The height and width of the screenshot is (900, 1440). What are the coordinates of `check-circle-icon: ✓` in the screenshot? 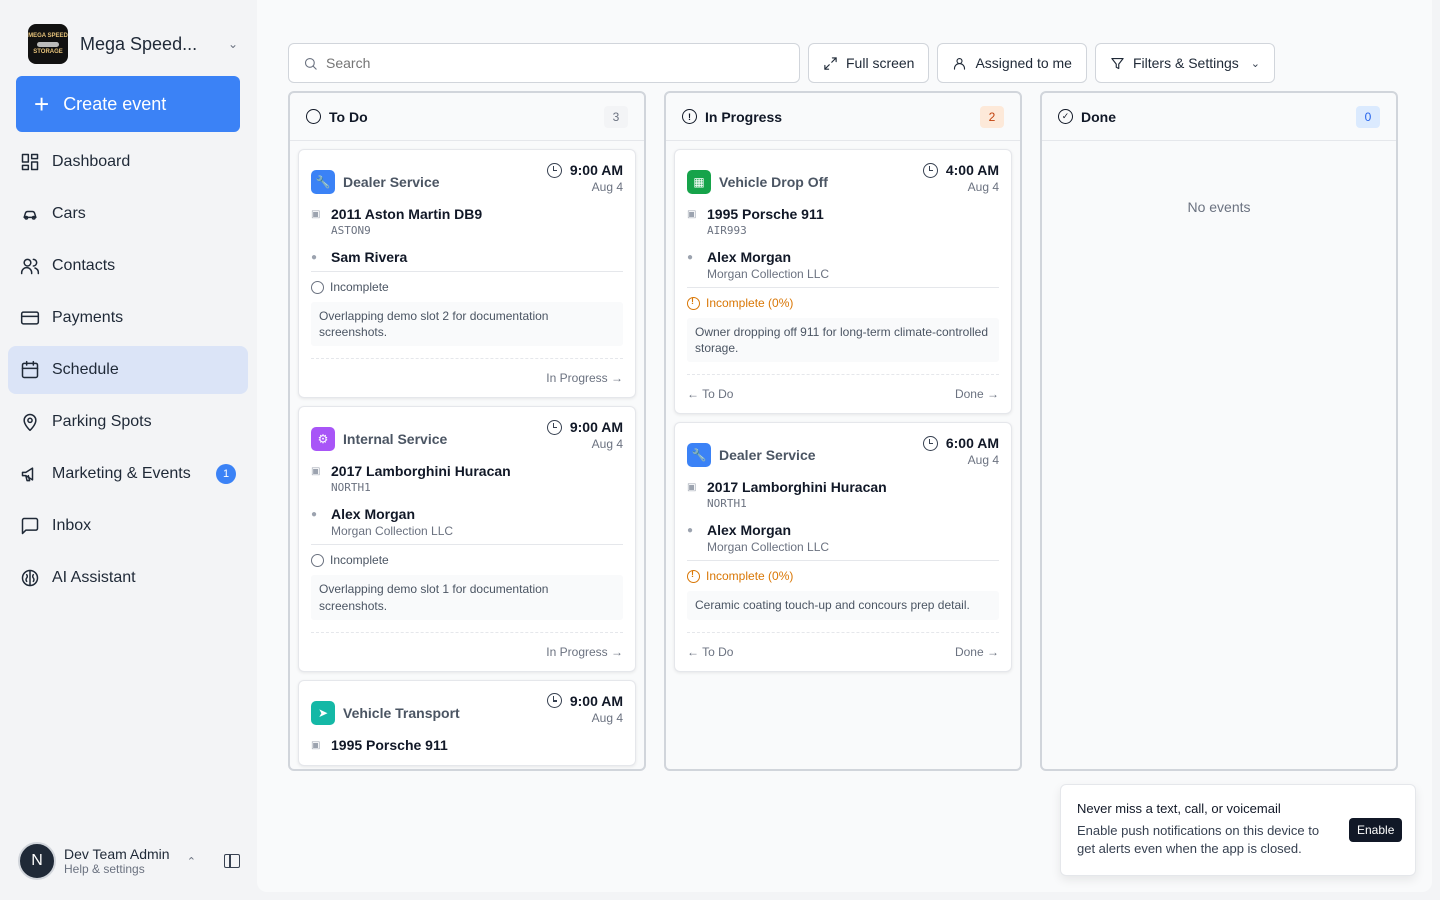 It's located at (1065, 116).